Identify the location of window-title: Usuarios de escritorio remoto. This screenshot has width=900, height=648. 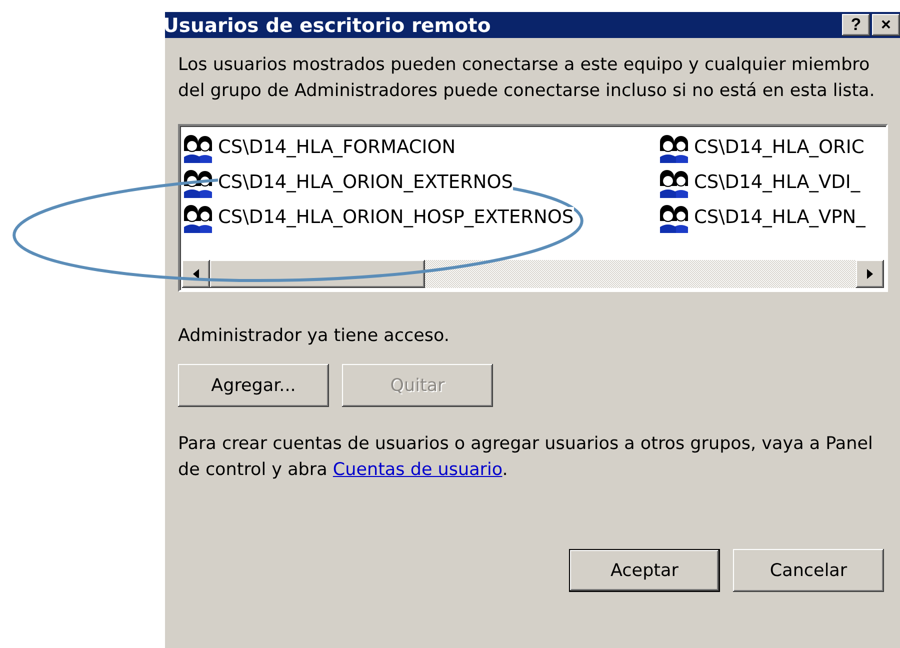
(327, 25).